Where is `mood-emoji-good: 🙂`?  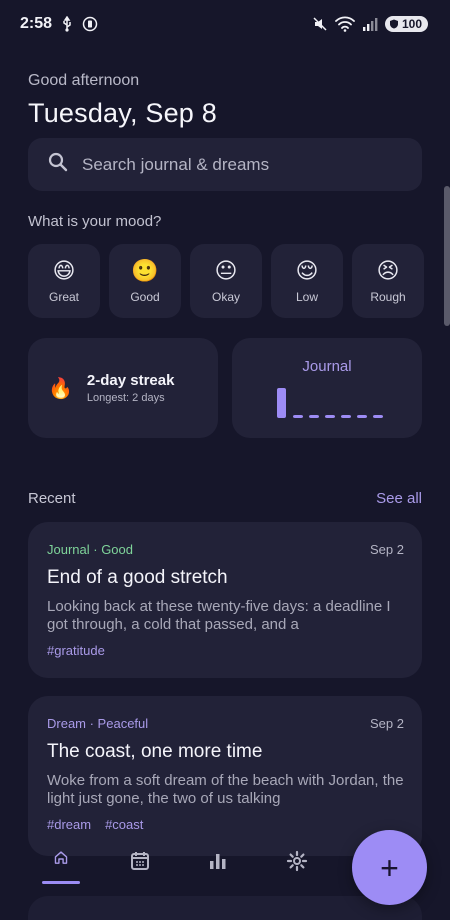 mood-emoji-good: 🙂 is located at coordinates (145, 270).